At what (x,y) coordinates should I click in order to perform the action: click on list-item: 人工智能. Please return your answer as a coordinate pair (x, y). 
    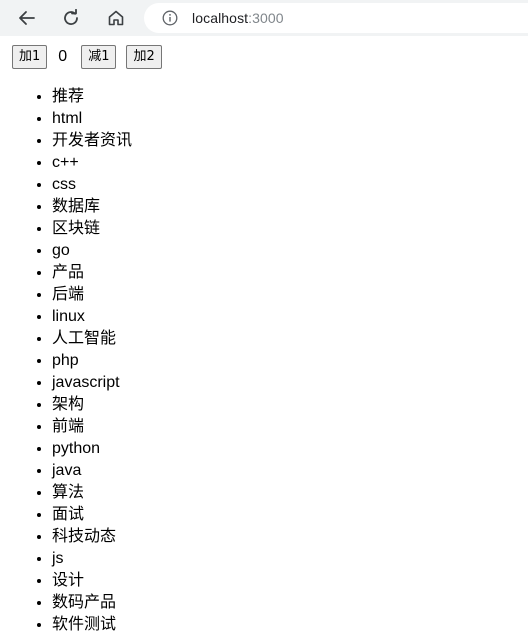
    Looking at the image, I should click on (92, 339).